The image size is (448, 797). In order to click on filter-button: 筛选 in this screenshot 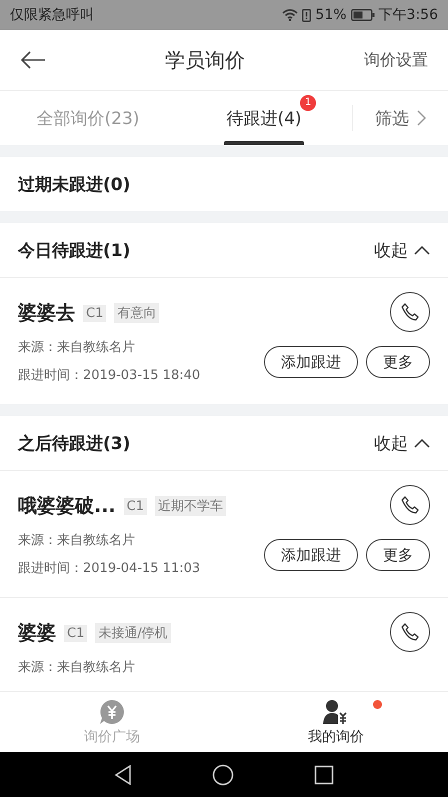, I will do `click(400, 118)`.